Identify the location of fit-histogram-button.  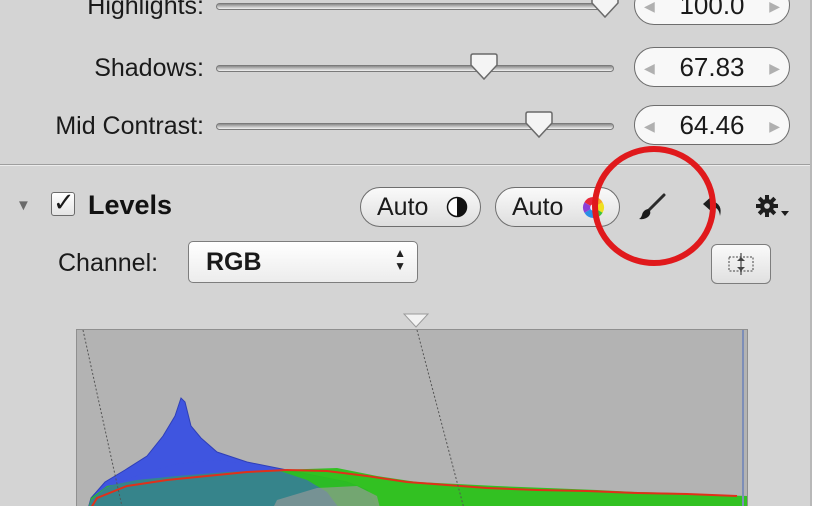
(741, 264).